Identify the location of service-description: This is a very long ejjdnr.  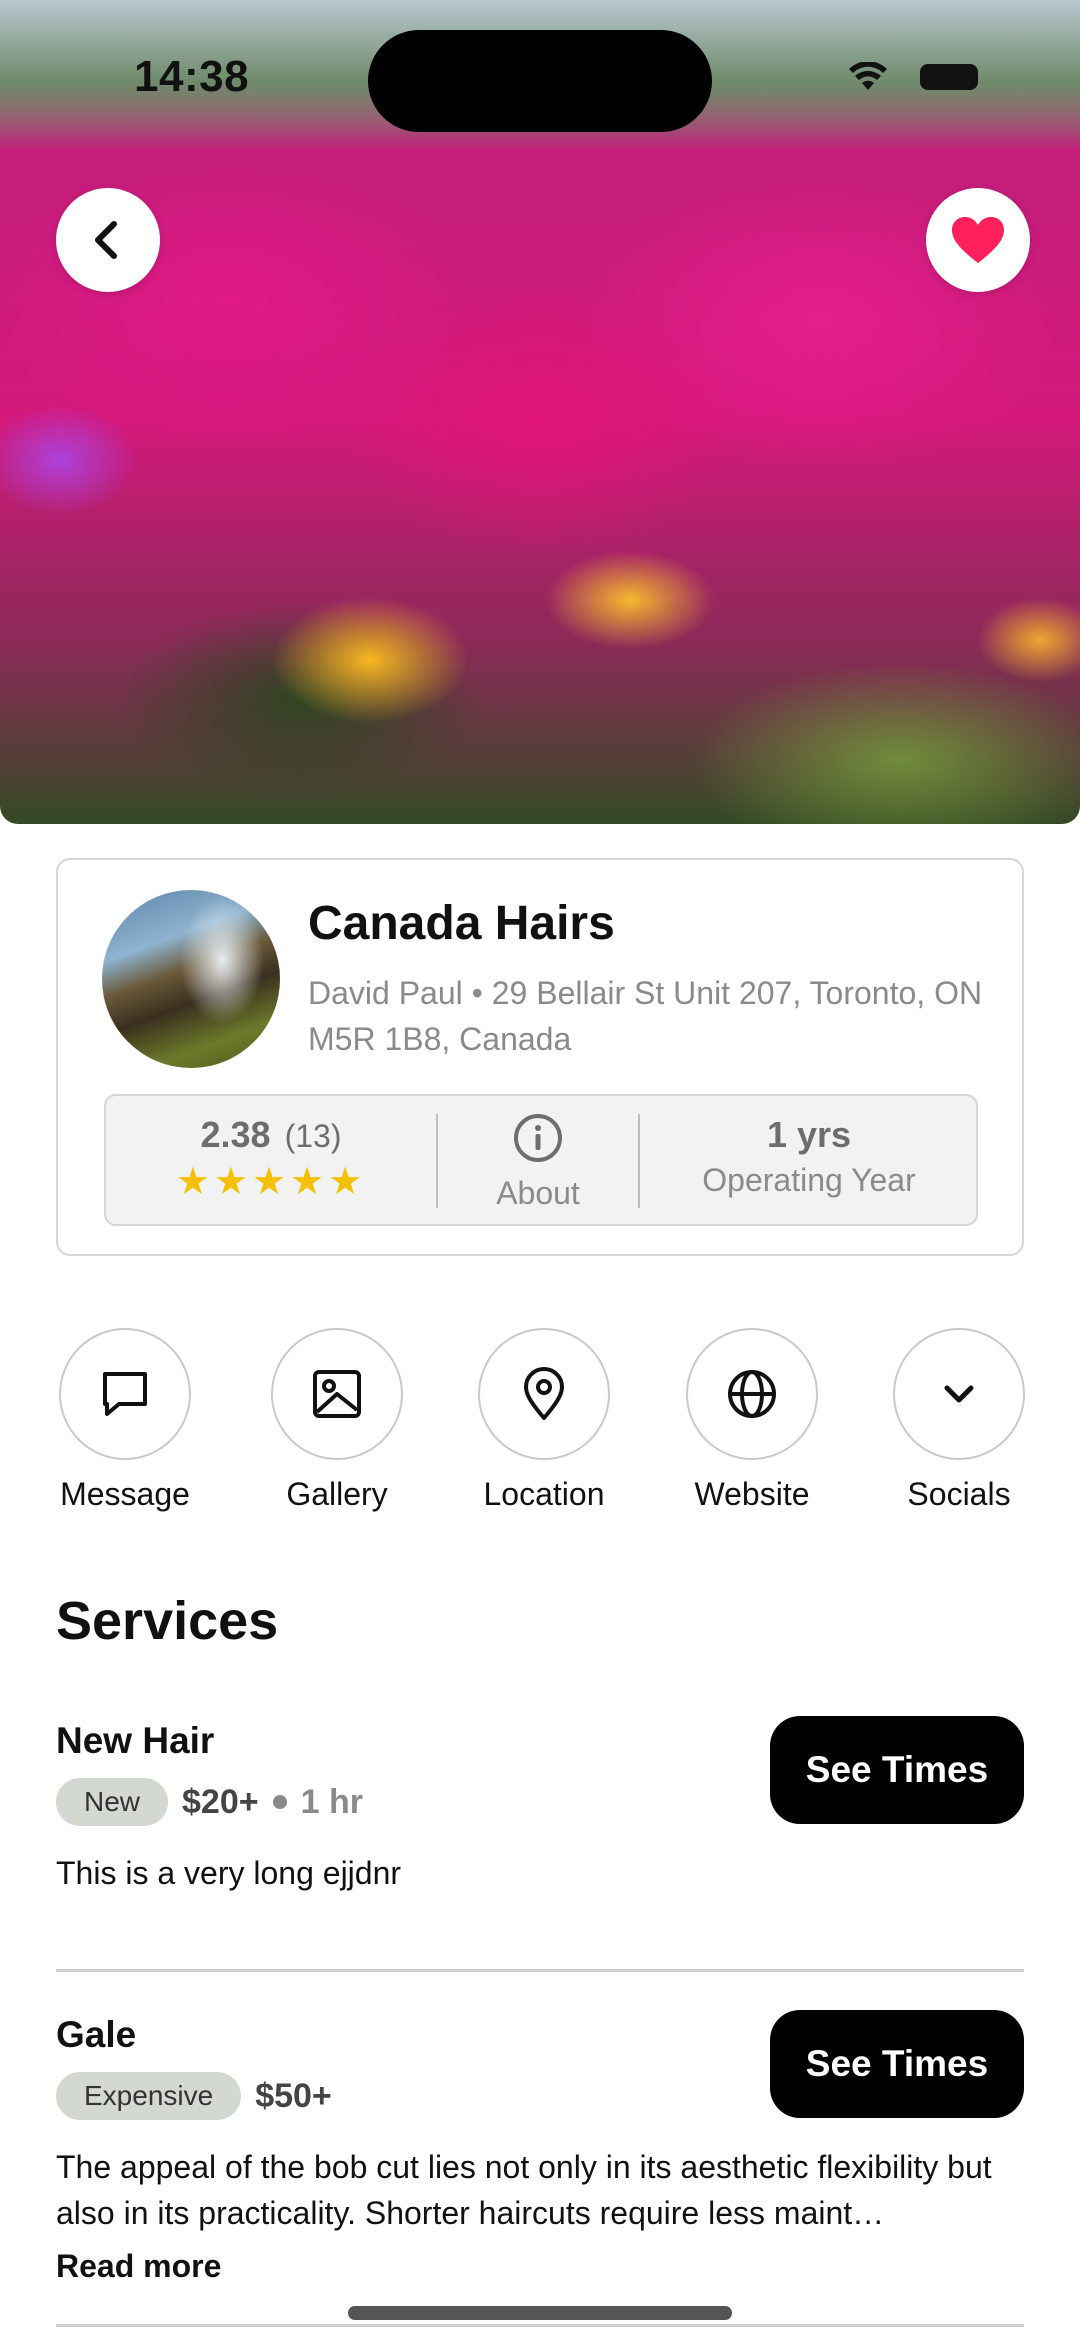
(229, 1873).